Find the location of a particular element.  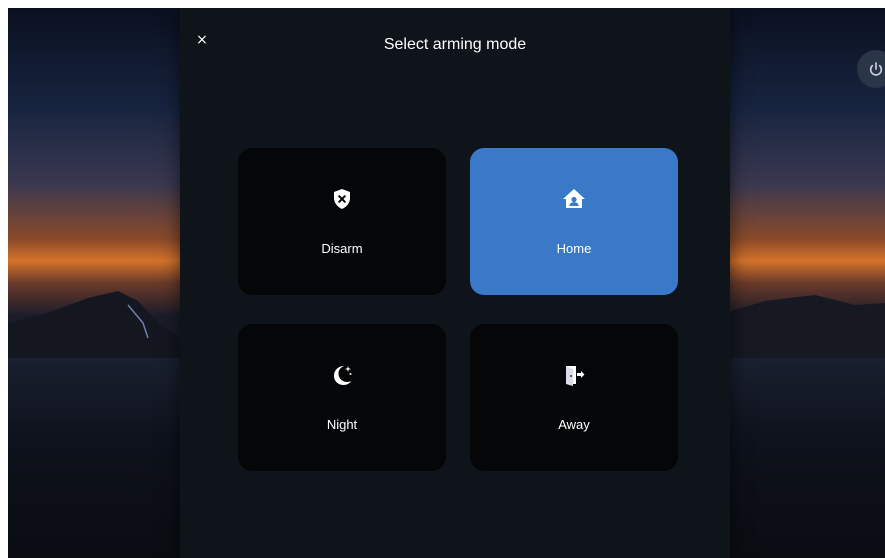

moon-icon is located at coordinates (343, 375).